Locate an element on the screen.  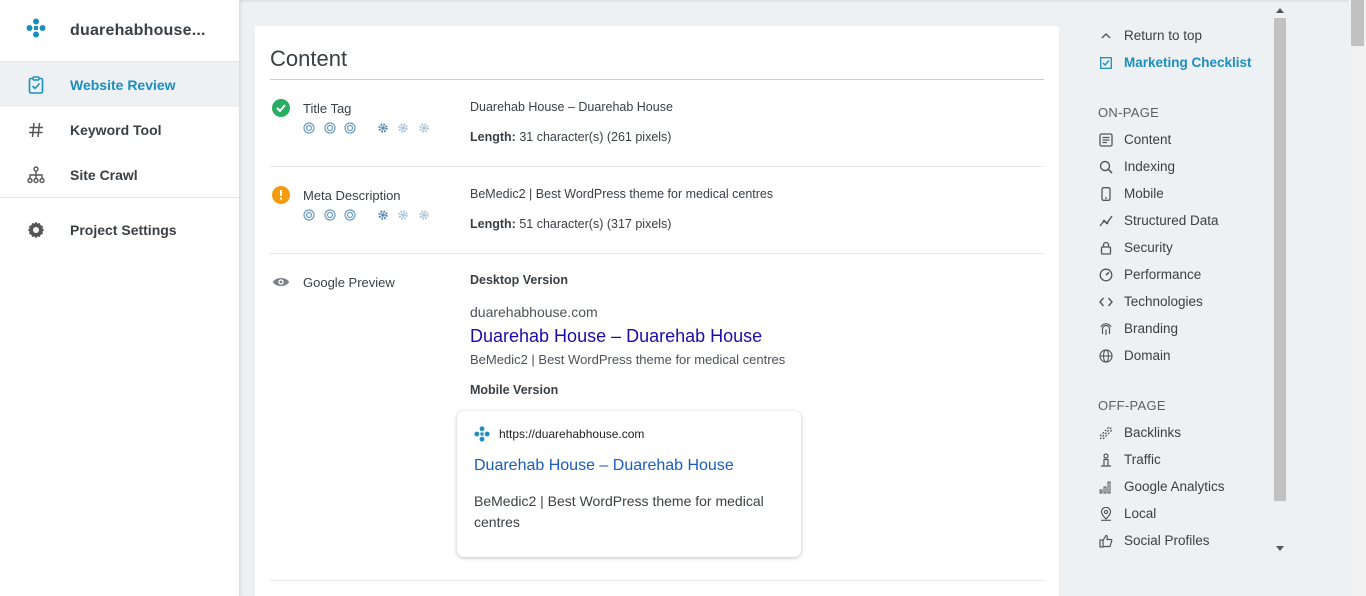
nav-technologies: Technologies is located at coordinates (1183, 301).